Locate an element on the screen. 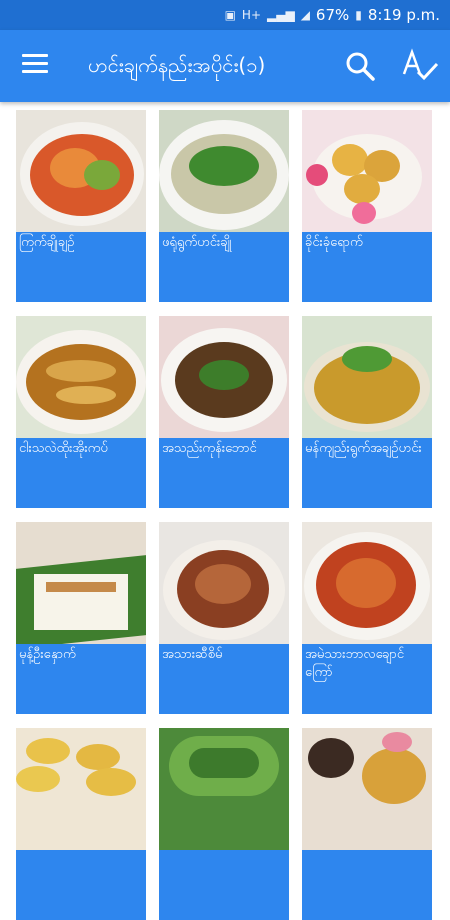 Image resolution: width=450 pixels, height=920 pixels. page-title: ဟင်းချက်နည်းအပိုင်း(၁) is located at coordinates (177, 65).